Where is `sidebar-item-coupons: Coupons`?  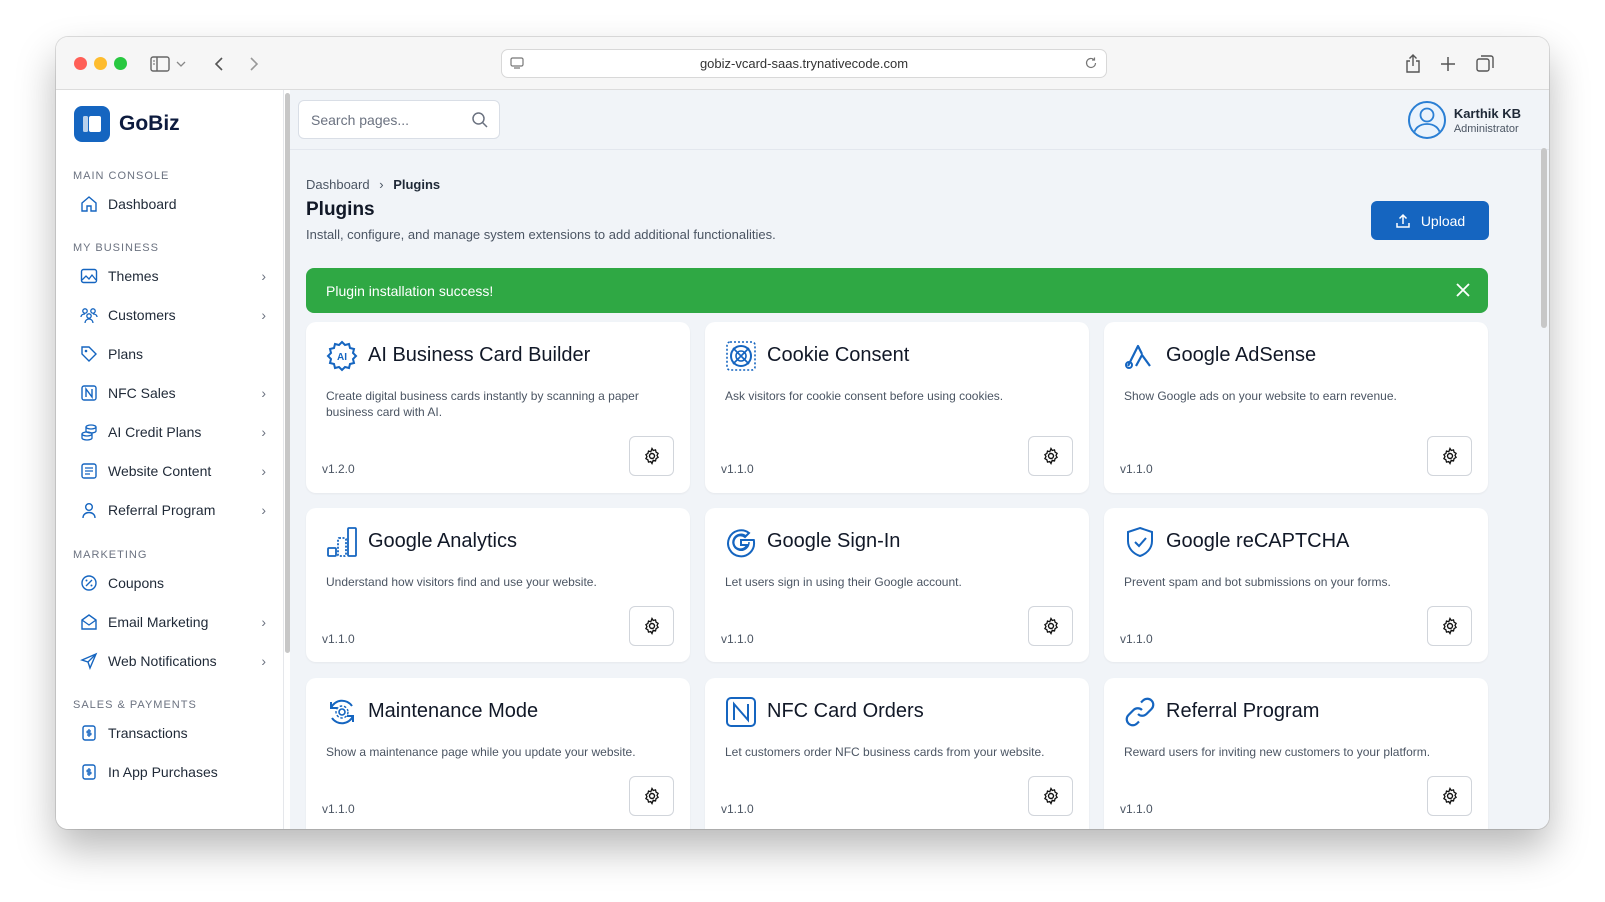
sidebar-item-coupons: Coupons is located at coordinates (173, 583).